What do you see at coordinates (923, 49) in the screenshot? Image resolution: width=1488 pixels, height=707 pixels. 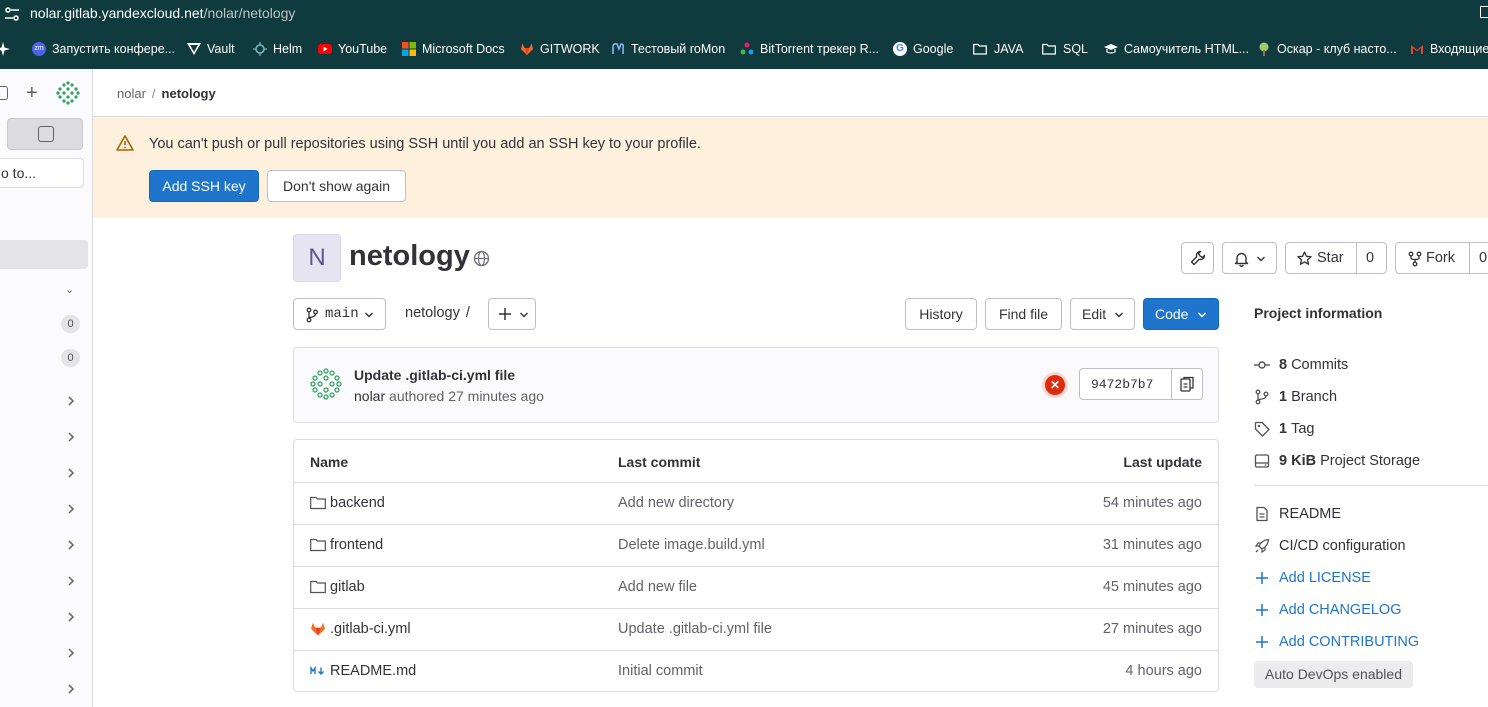 I see `bookmark-google: G Google` at bounding box center [923, 49].